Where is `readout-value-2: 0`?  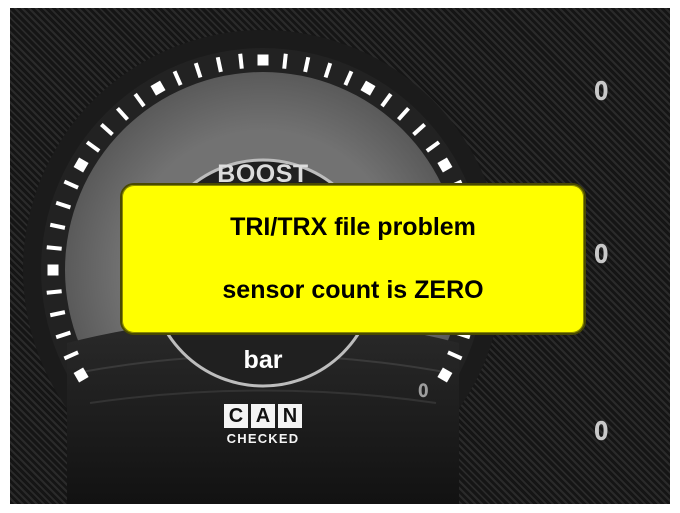 readout-value-2: 0 is located at coordinates (601, 255).